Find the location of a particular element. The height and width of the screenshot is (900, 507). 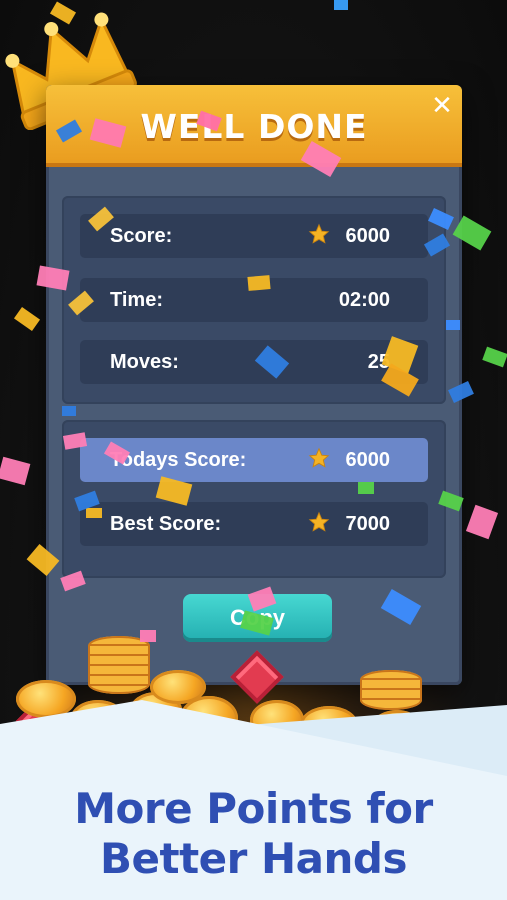

best-score-value: 7000 is located at coordinates (368, 524).